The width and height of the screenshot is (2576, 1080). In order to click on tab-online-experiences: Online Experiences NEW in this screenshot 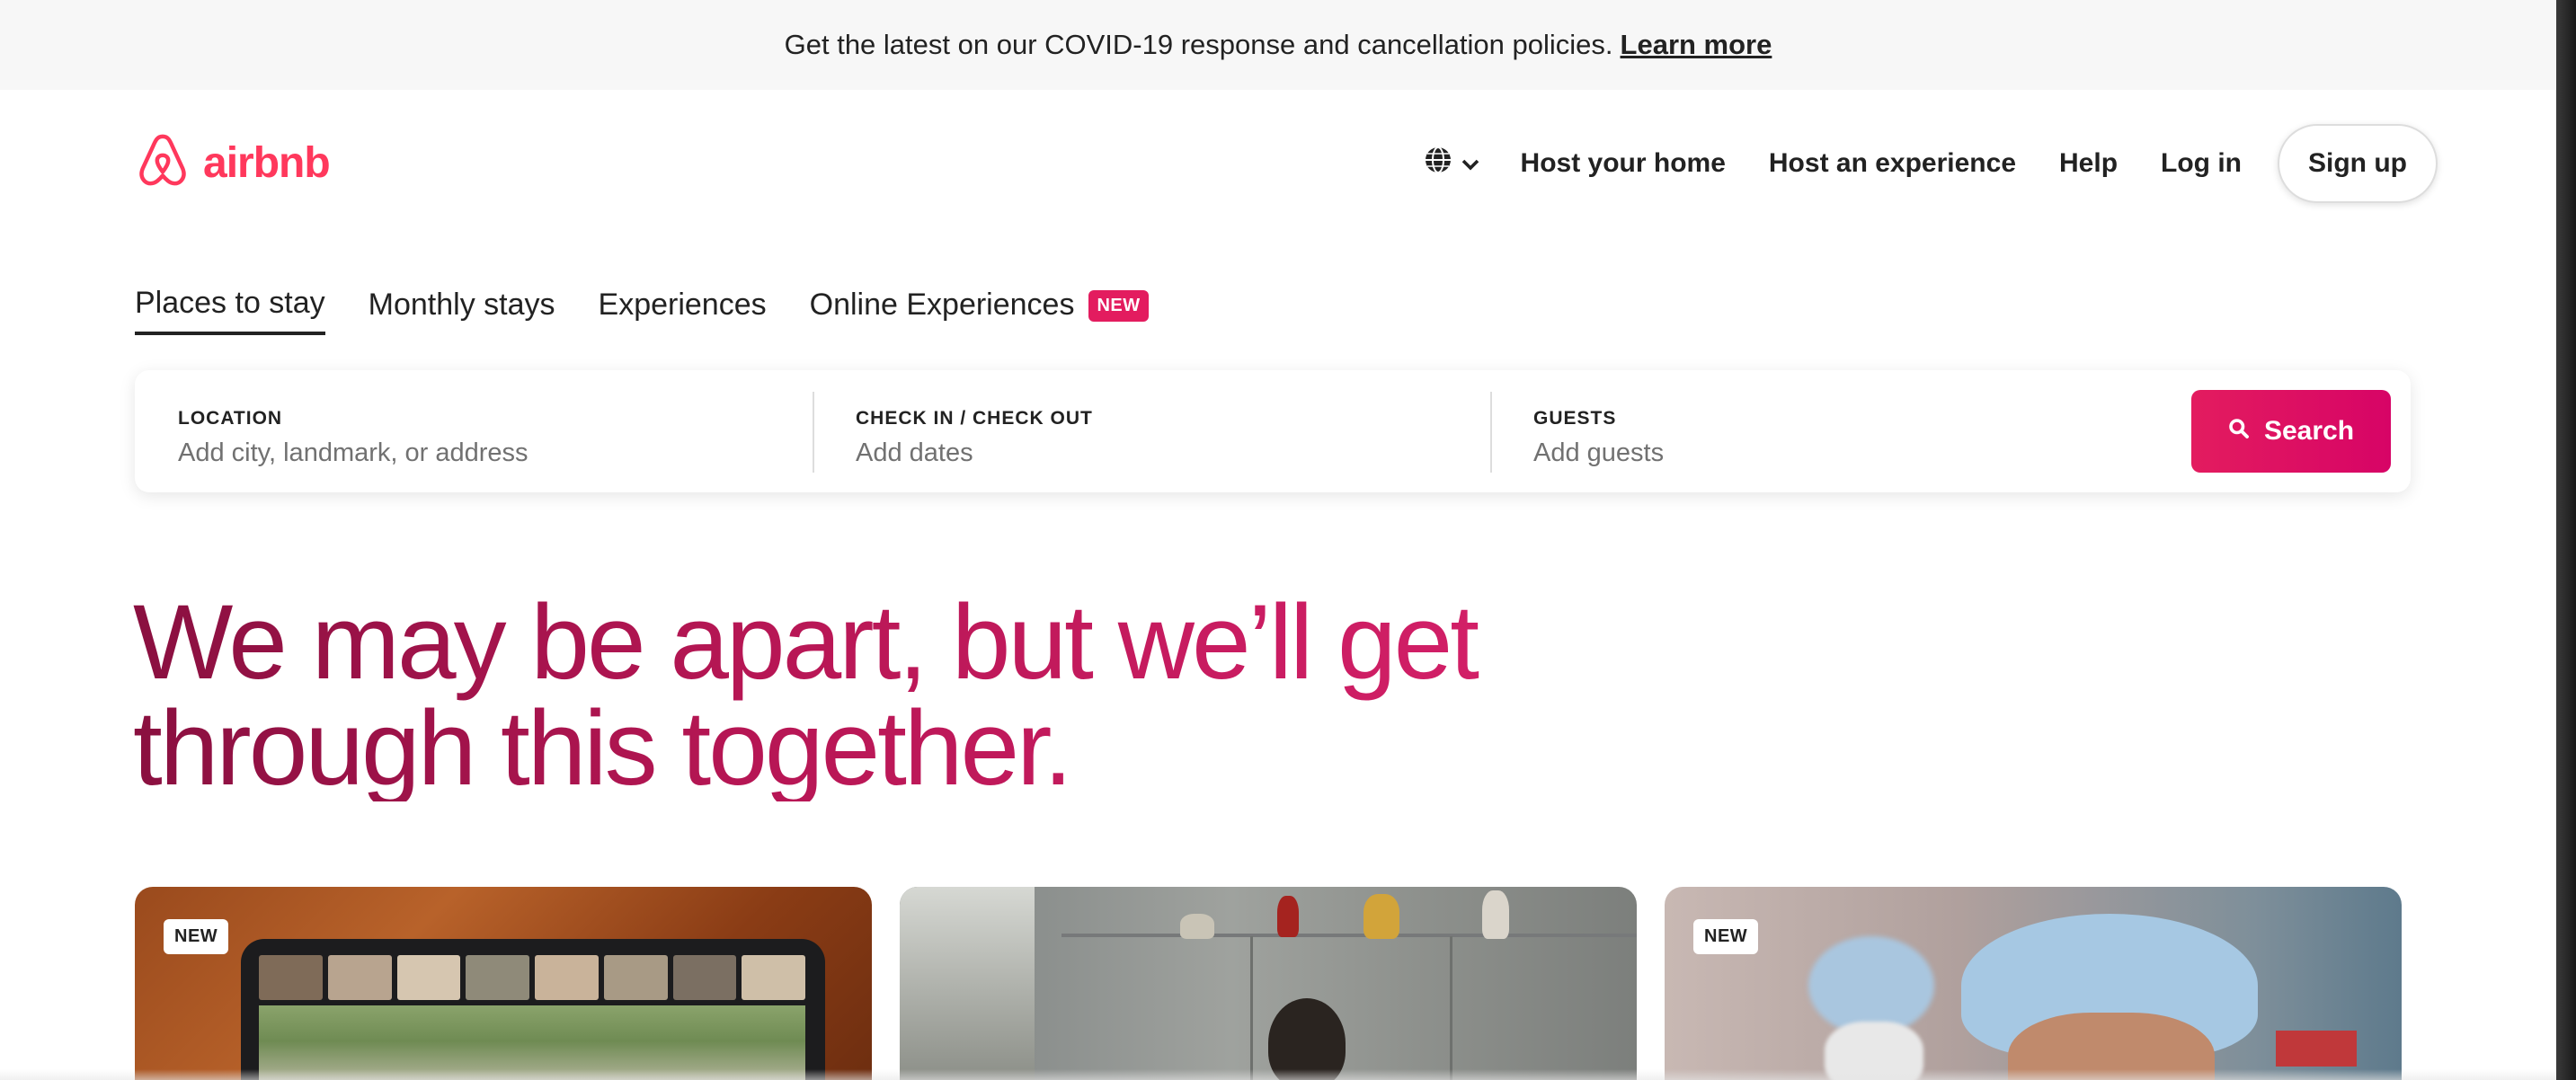, I will do `click(979, 310)`.